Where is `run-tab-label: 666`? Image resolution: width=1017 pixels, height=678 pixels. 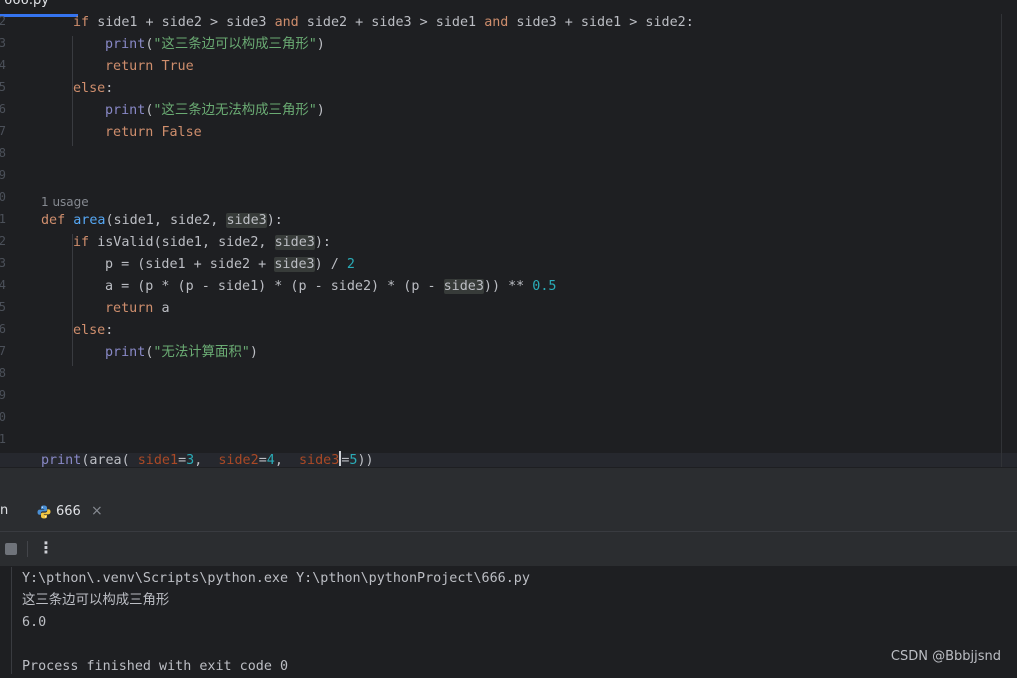 run-tab-label: 666 is located at coordinates (68, 511).